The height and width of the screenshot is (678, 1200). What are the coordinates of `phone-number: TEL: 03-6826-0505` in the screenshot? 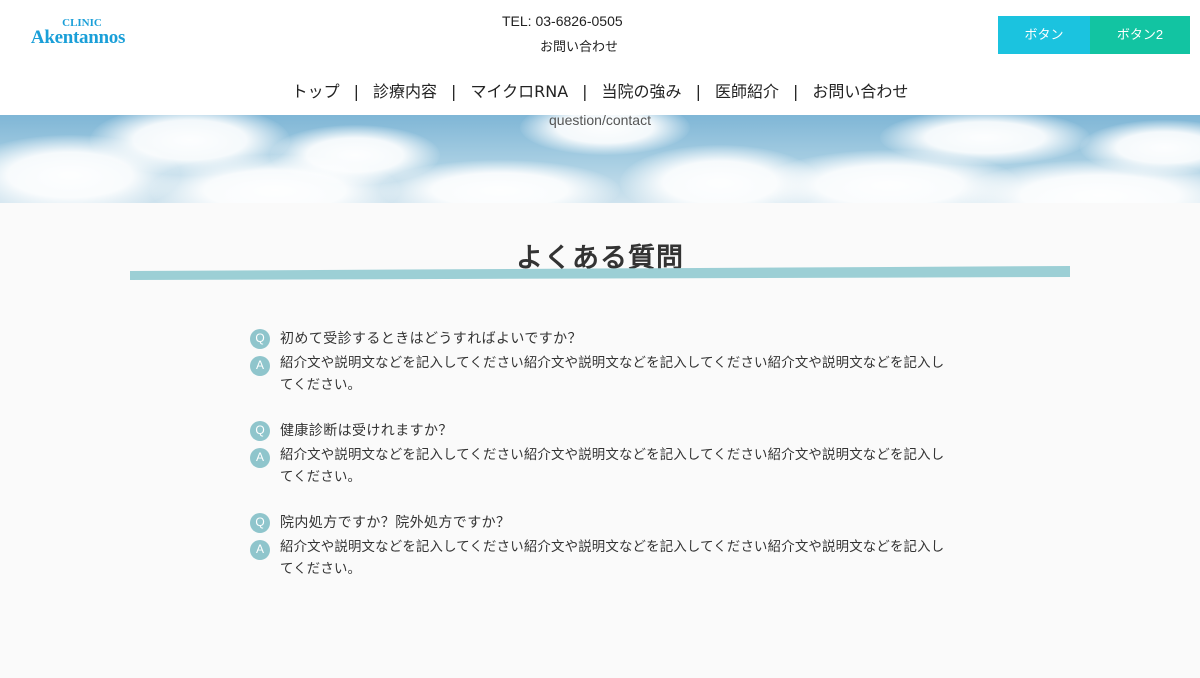 It's located at (562, 21).